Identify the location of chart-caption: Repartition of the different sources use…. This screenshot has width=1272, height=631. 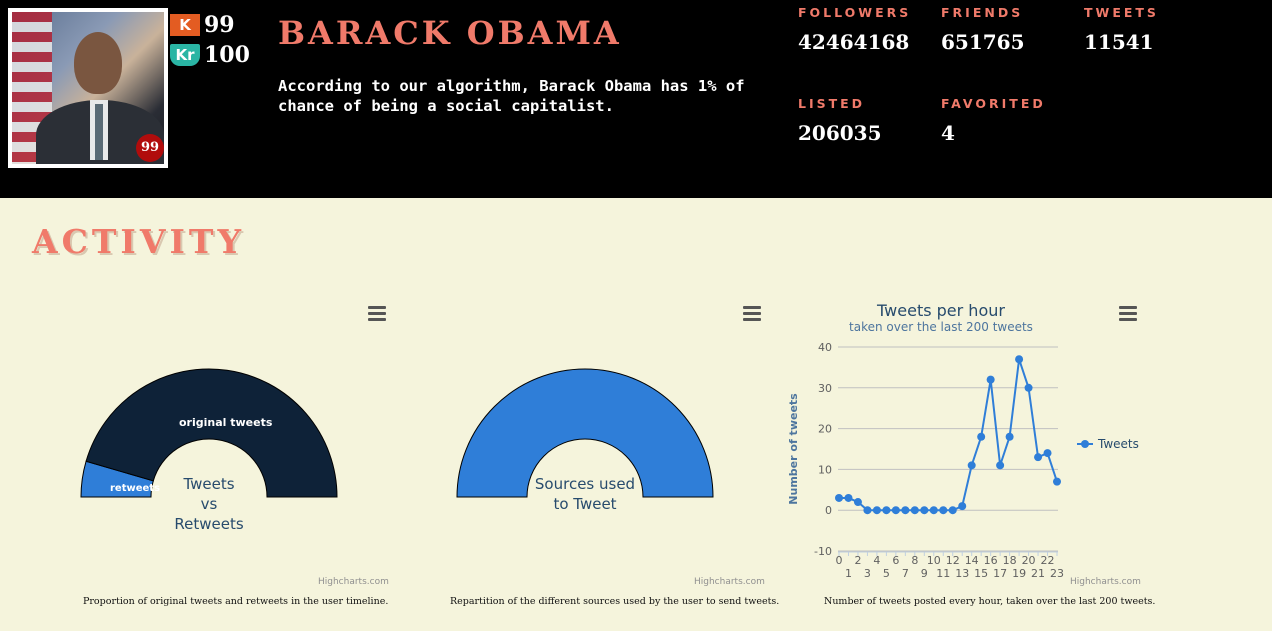
(615, 601).